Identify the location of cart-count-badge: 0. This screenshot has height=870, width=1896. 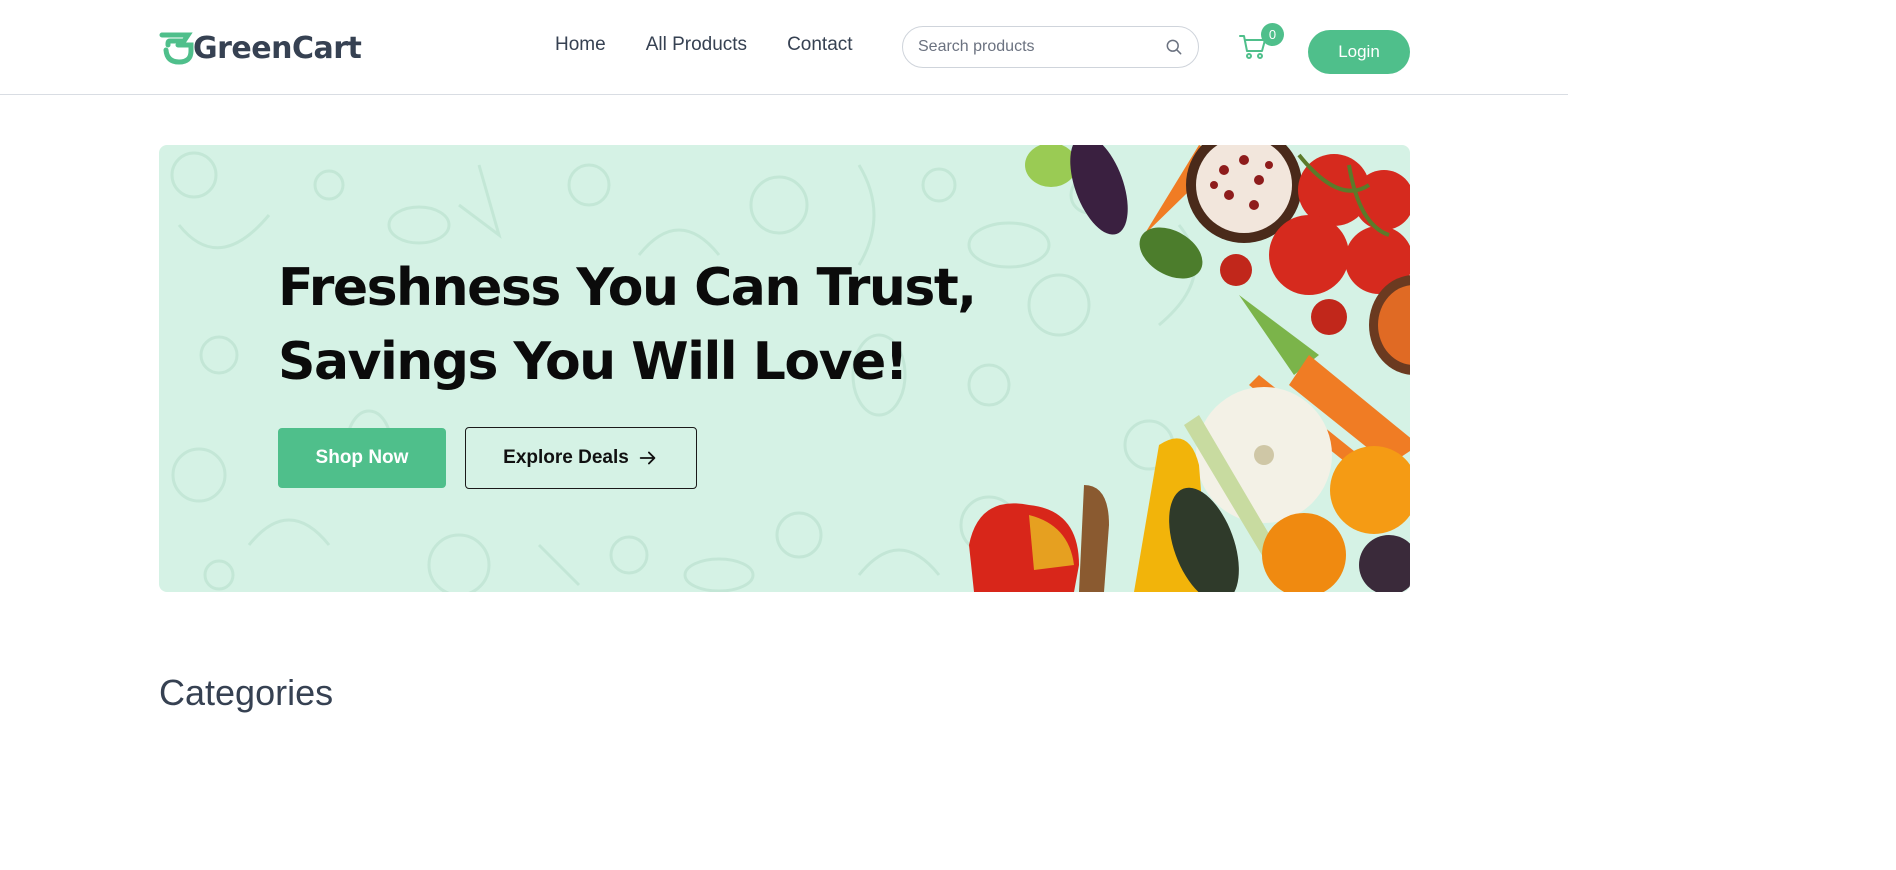
(1272, 34).